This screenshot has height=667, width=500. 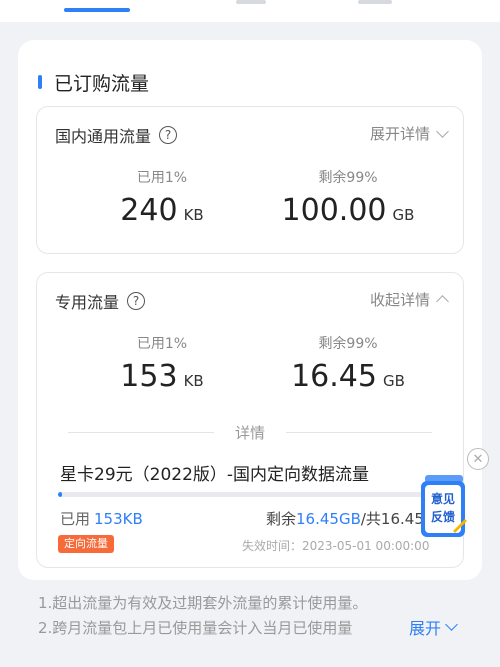 I want to click on package-tag-badge: 定向流量, so click(x=86, y=544).